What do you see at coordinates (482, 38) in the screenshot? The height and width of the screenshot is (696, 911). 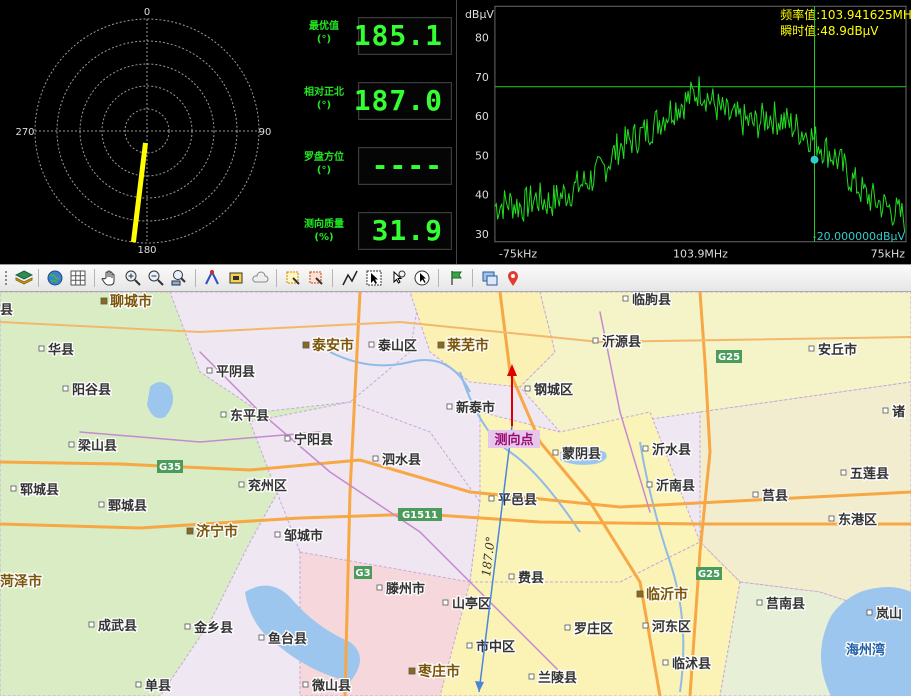 I see `y-tick-label: 80` at bounding box center [482, 38].